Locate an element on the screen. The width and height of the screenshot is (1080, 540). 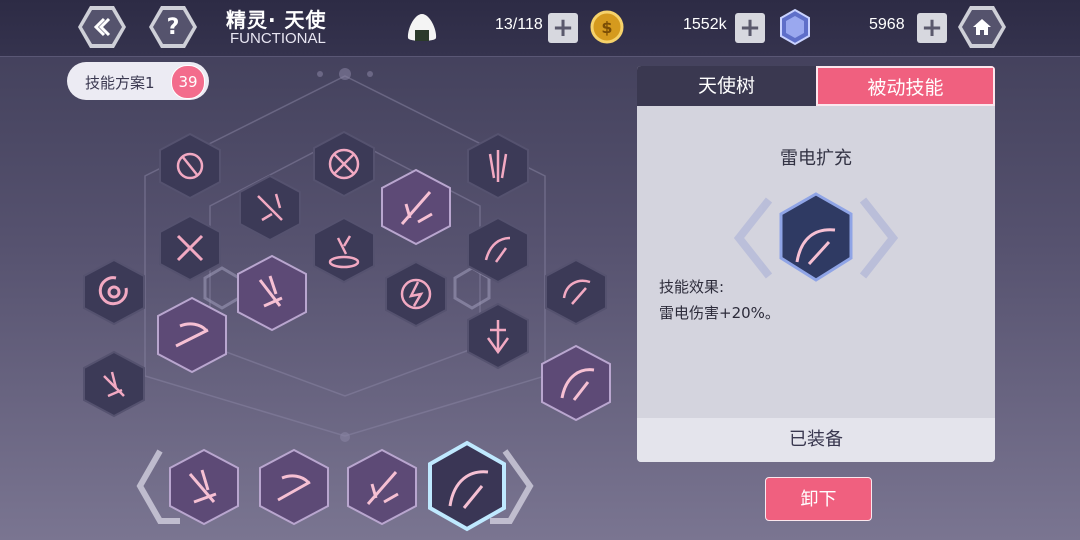
coin-icon: $ is located at coordinates (607, 27).